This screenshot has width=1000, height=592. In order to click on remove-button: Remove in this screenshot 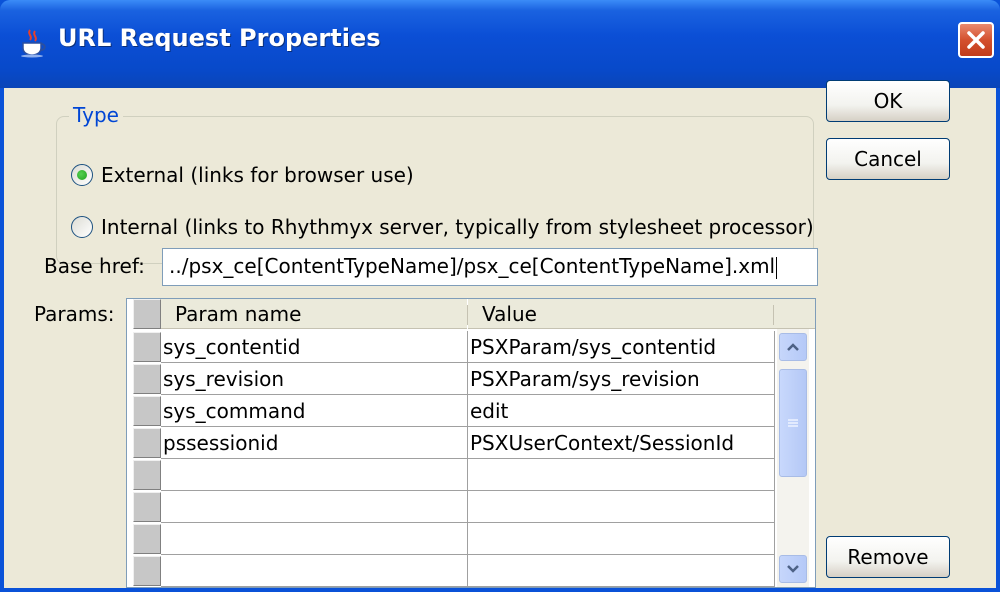, I will do `click(888, 557)`.